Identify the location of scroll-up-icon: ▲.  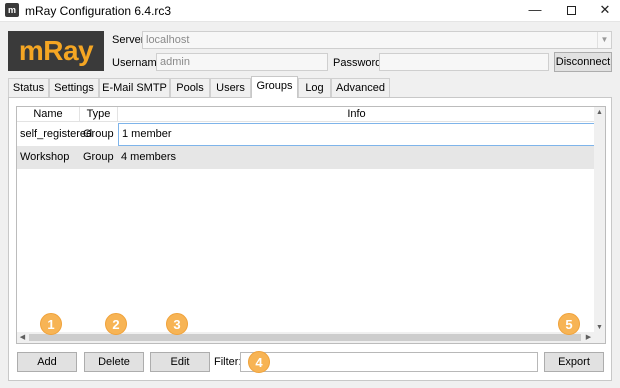
(599, 112).